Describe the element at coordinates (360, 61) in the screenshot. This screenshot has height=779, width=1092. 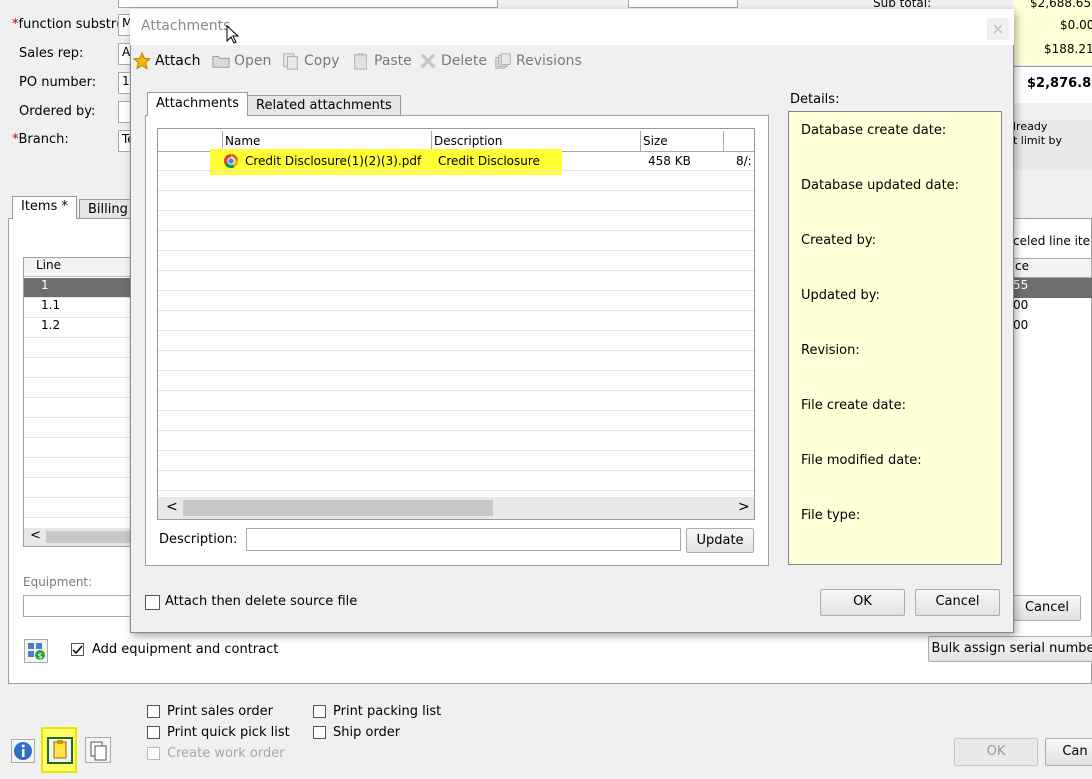
I see `clipboard-icon` at that location.